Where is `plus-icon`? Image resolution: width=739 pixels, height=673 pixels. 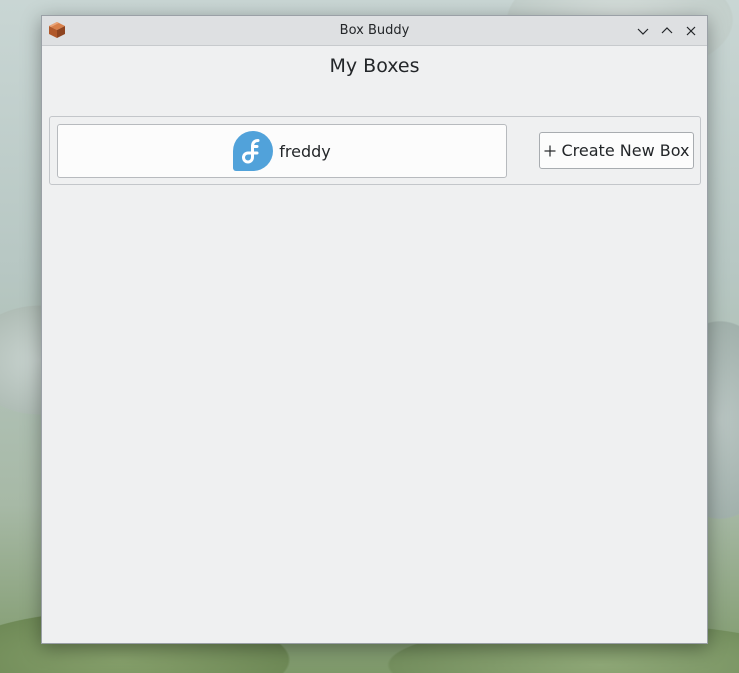 plus-icon is located at coordinates (549, 150).